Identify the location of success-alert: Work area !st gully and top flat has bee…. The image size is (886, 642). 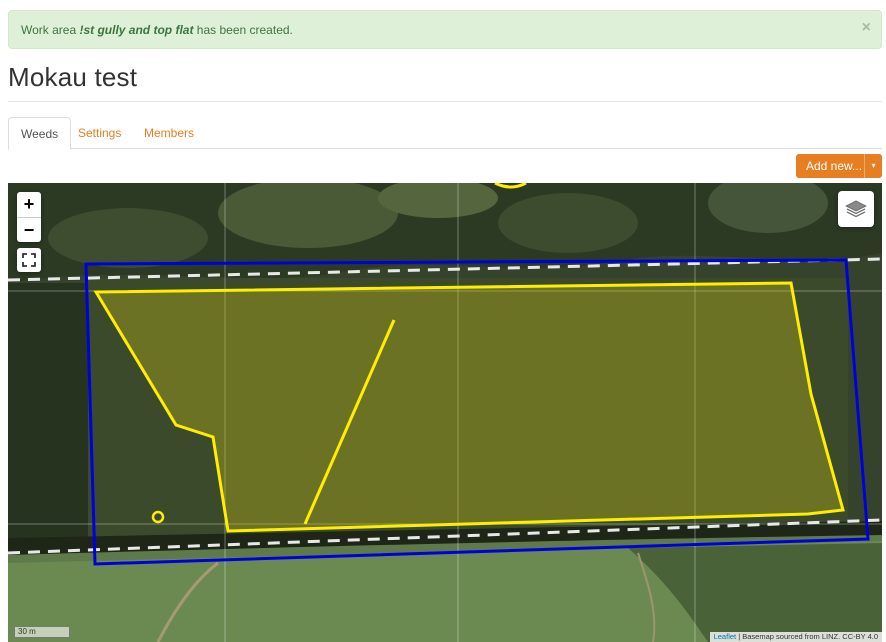
(445, 29).